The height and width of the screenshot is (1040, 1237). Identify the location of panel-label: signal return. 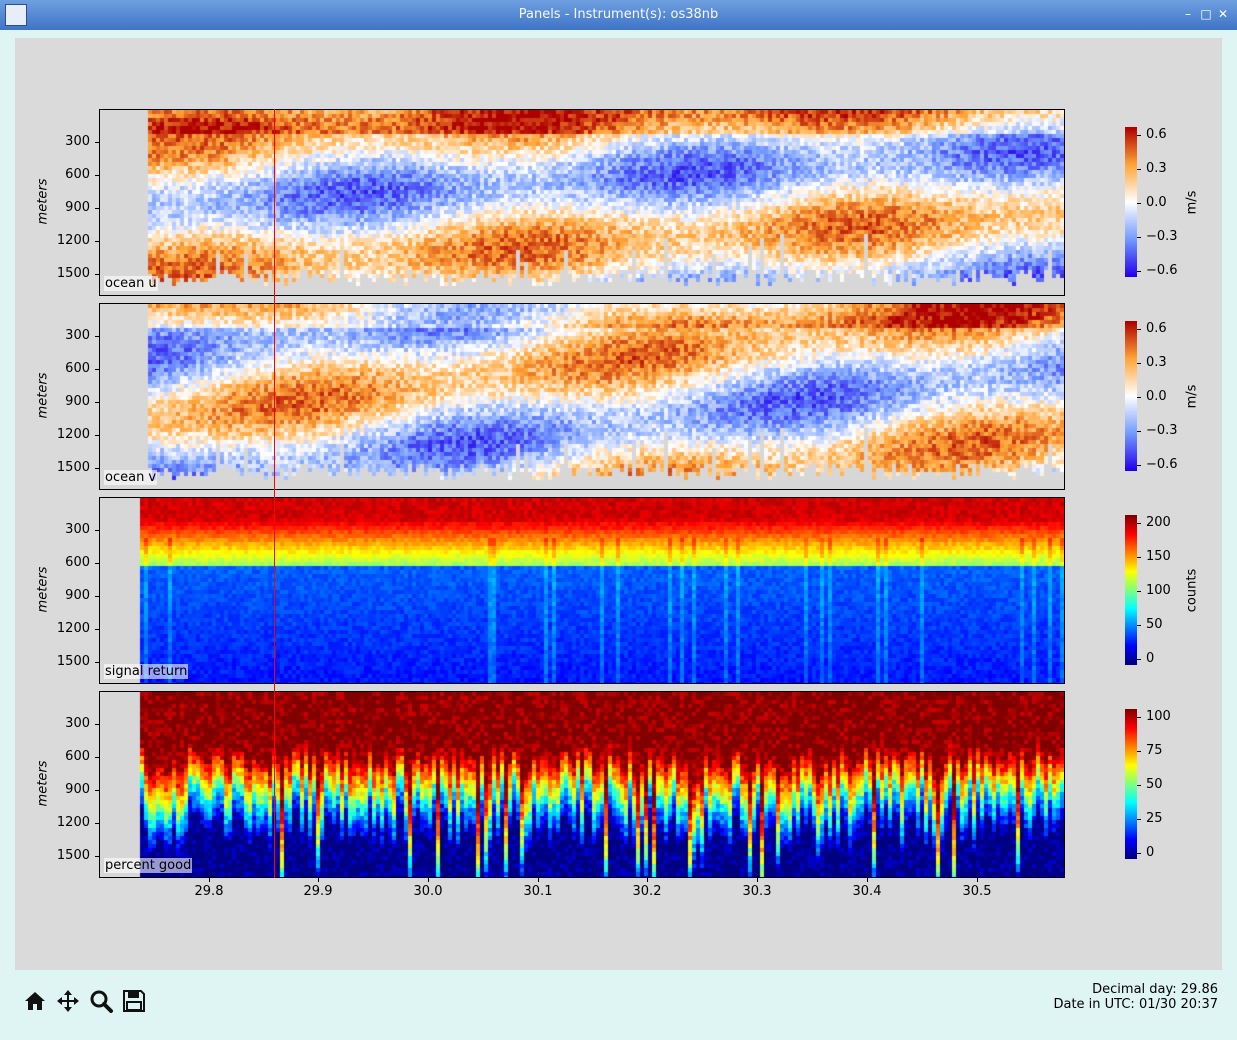
(146, 671).